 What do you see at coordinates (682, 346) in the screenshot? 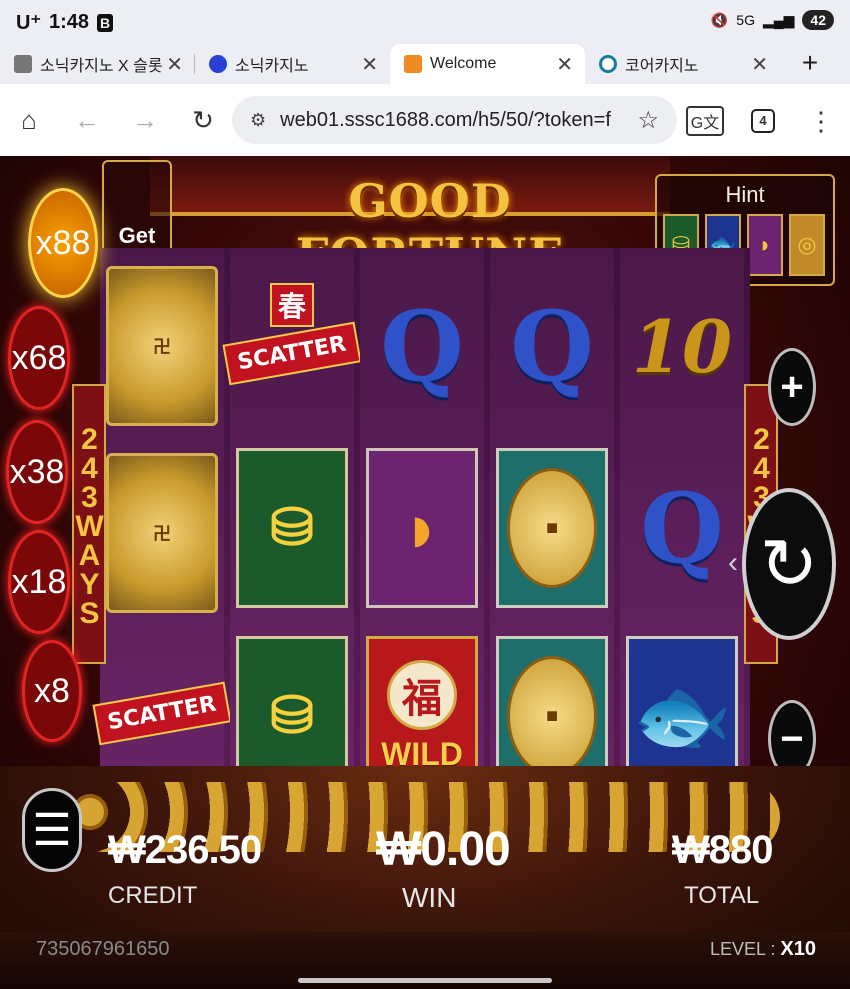
I see `ten-symbol: 10` at bounding box center [682, 346].